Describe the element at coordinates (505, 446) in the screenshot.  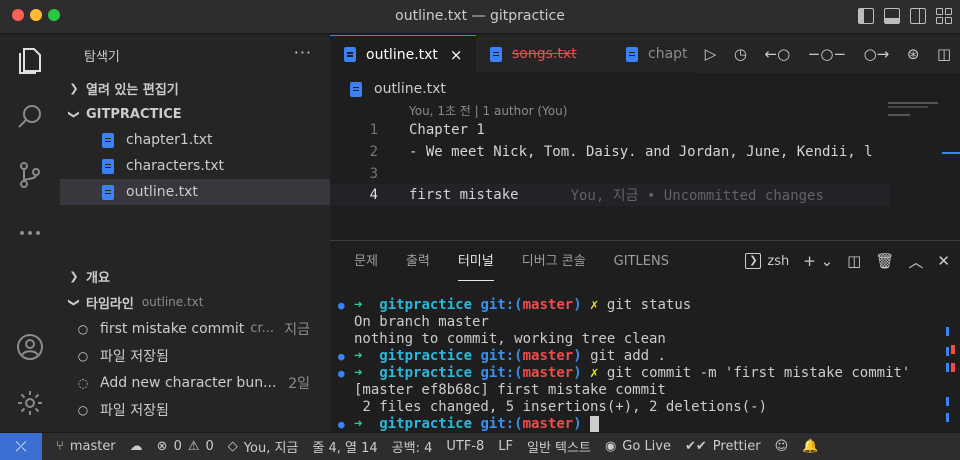
I see `eol-status: LF` at that location.